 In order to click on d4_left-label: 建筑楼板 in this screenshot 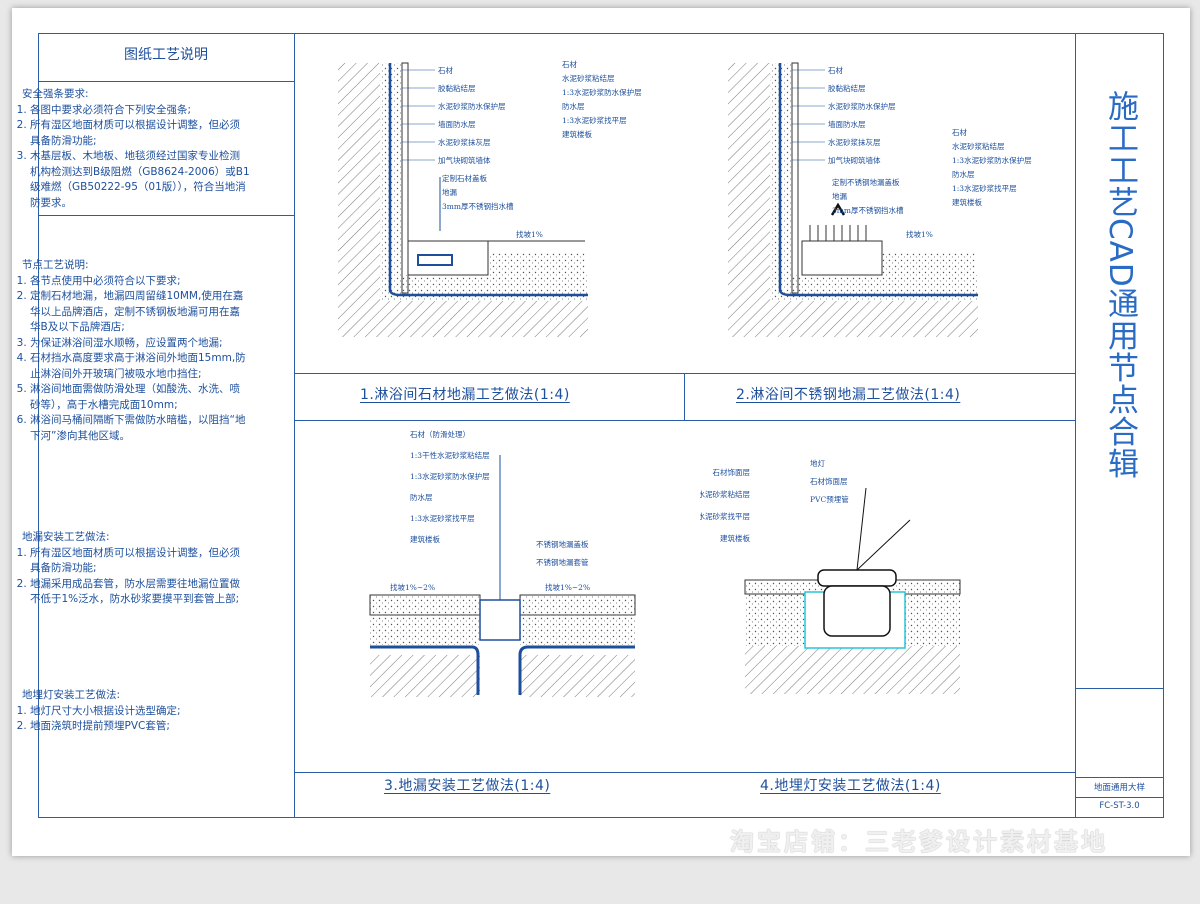, I will do `click(735, 538)`.